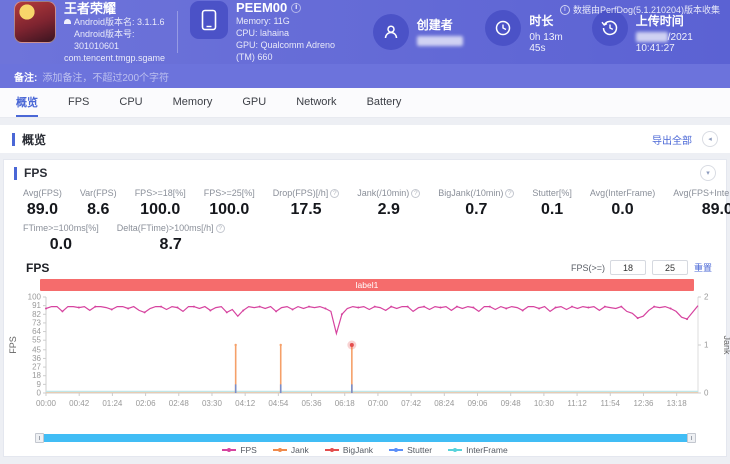 This screenshot has height=464, width=730. Describe the element at coordinates (36, 358) in the screenshot. I see `svg-text: 36` at that location.